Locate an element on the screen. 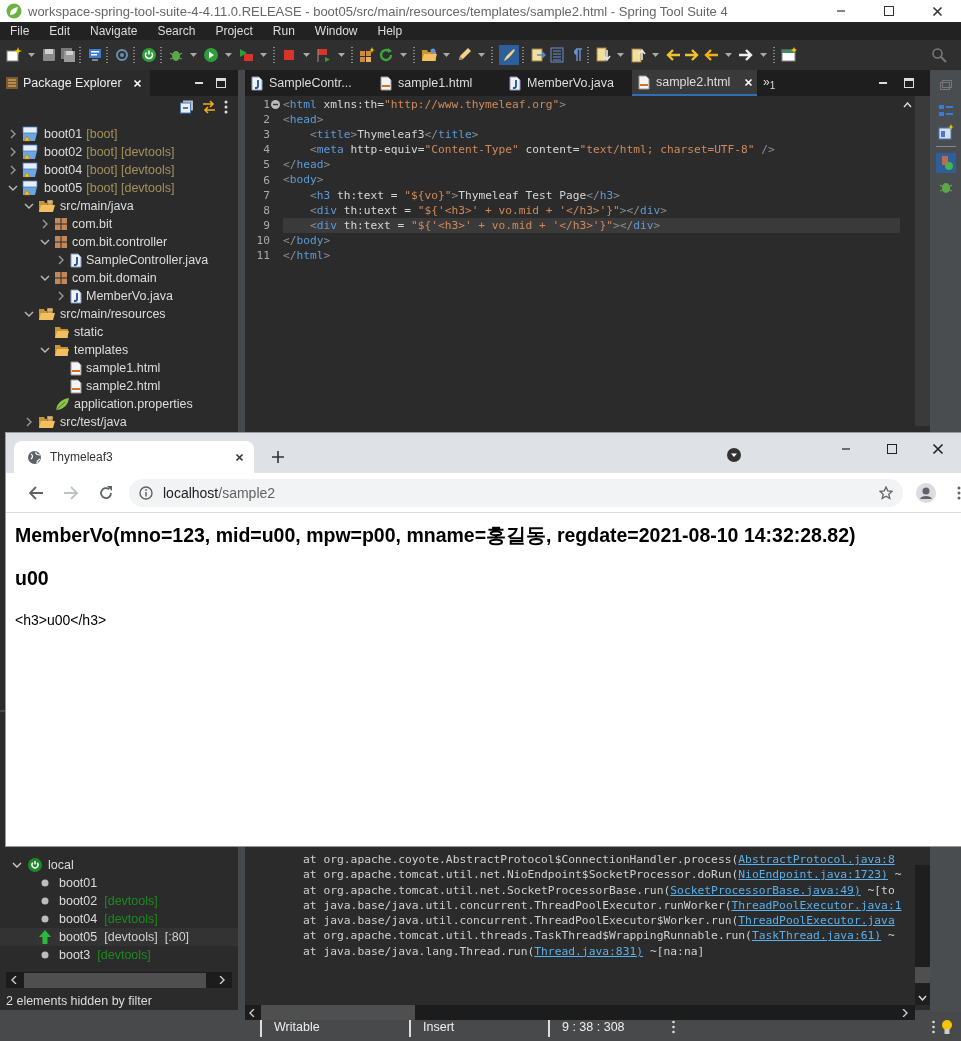 The image size is (961, 1041). tree-item: sample2.html is located at coordinates (123, 386).